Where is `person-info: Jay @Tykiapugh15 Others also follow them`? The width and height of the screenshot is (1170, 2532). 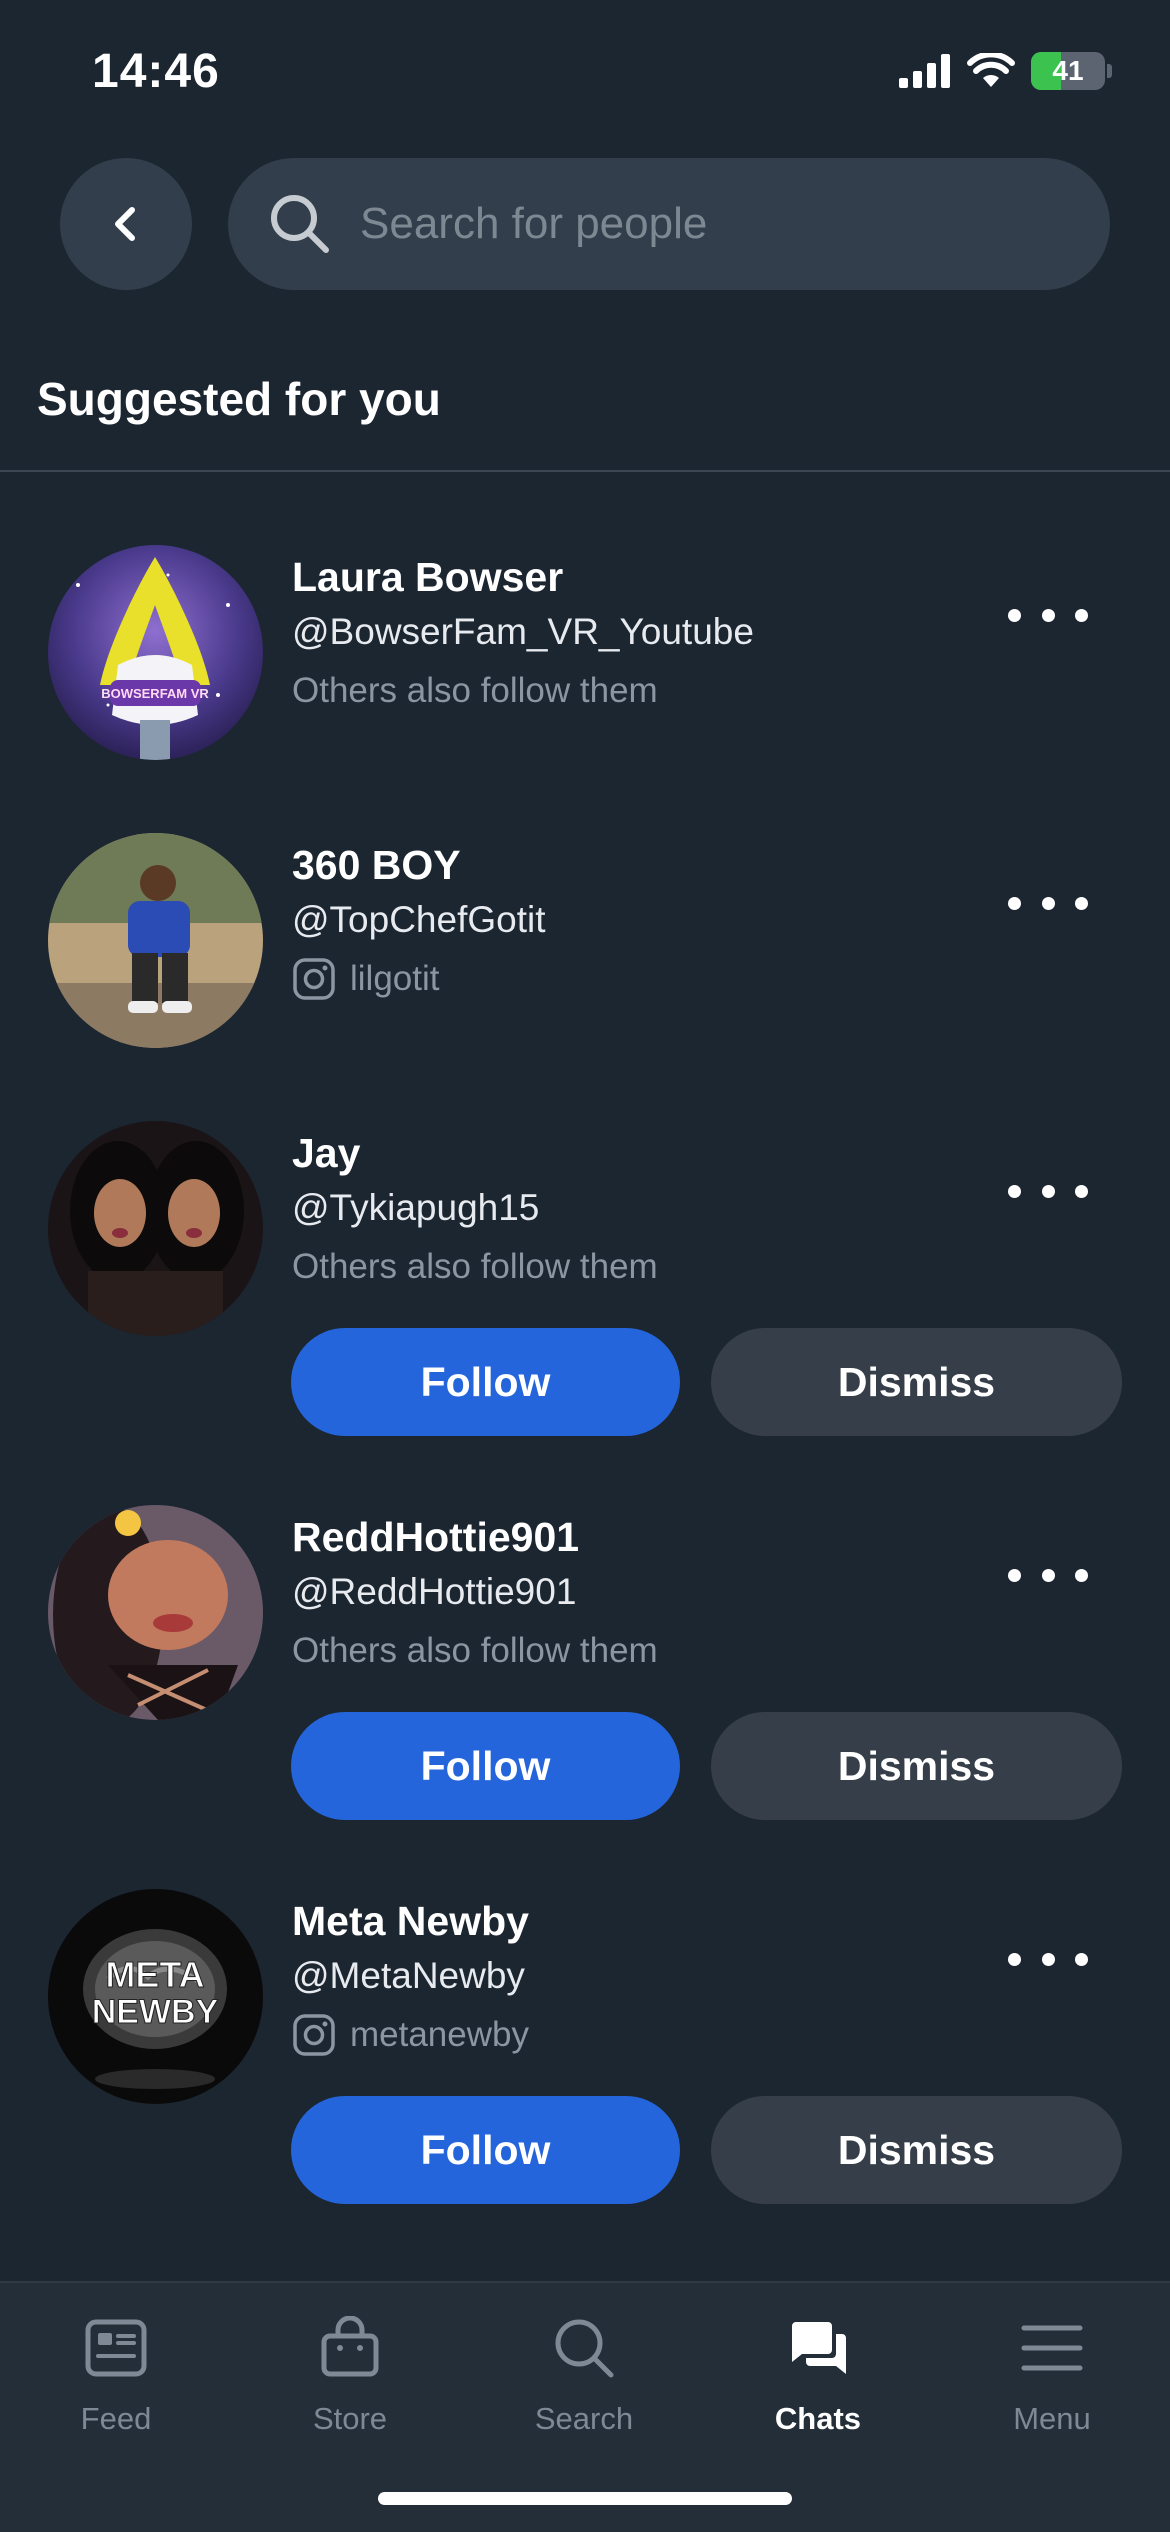
person-info: Jay @Tykiapugh15 Others also follow them is located at coordinates (475, 1212).